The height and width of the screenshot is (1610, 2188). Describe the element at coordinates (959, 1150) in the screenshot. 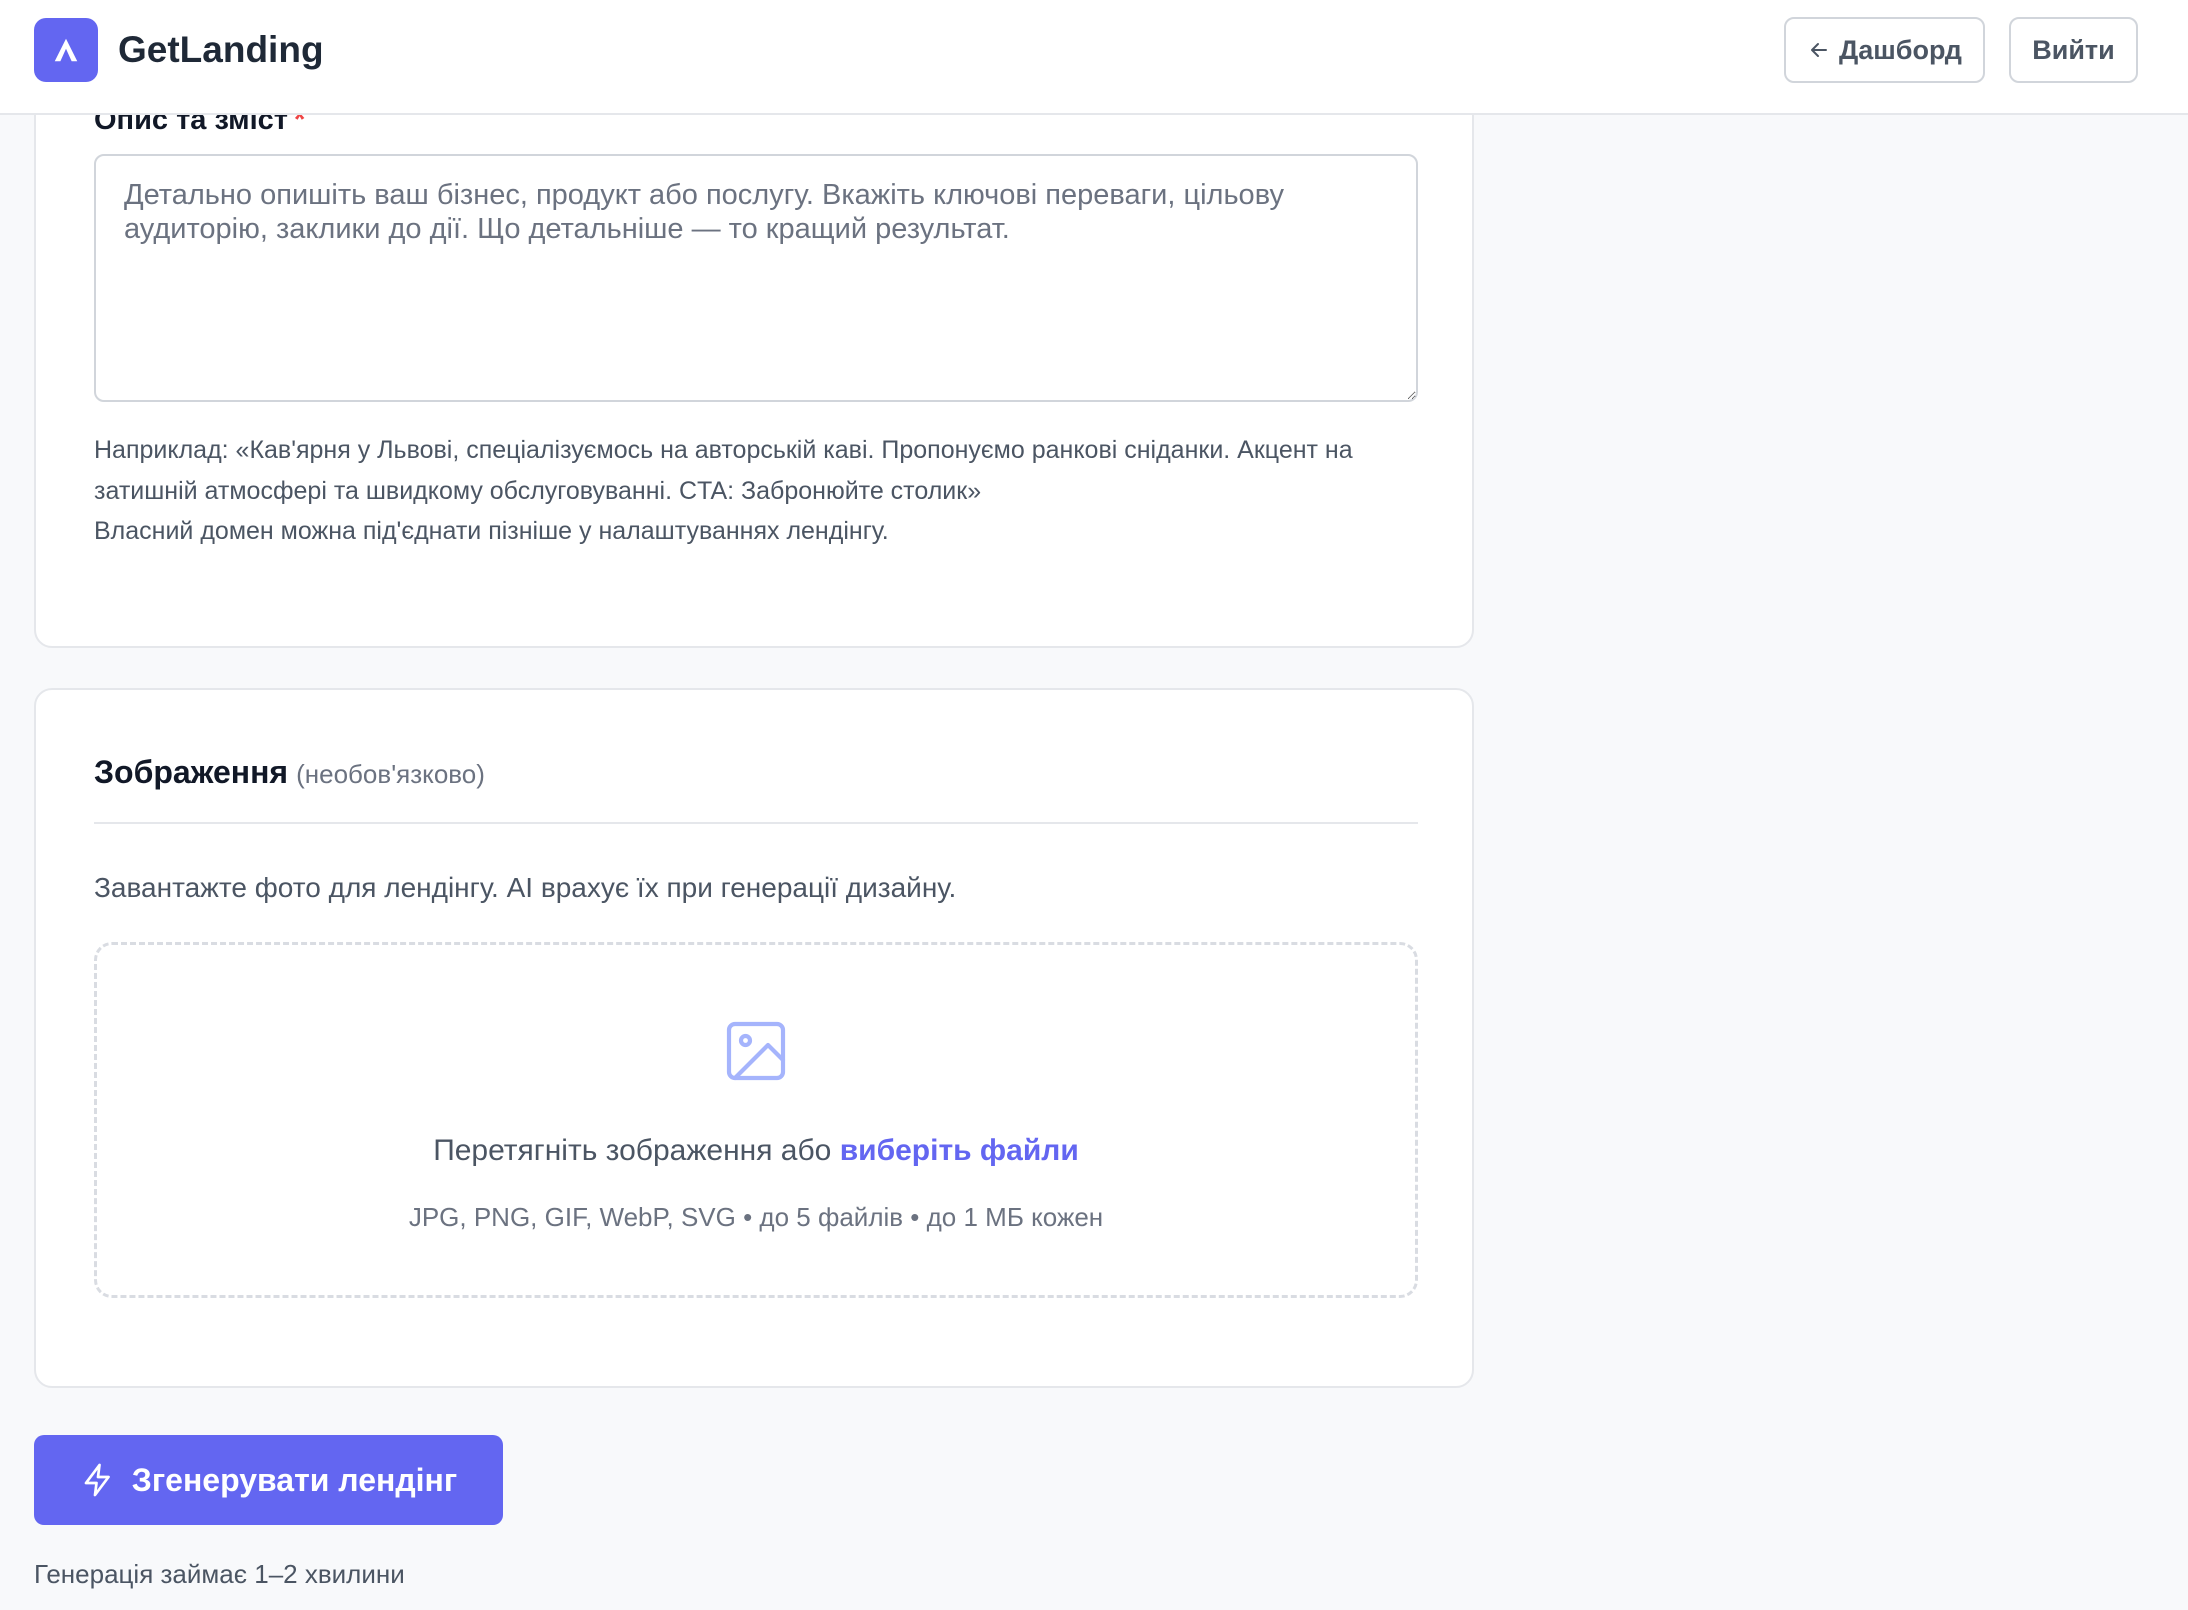

I see `choose-files-link: виберіть файли` at that location.